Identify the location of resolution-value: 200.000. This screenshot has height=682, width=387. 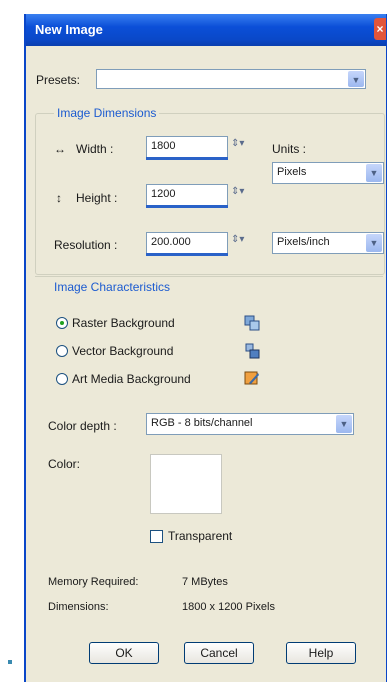
(171, 242).